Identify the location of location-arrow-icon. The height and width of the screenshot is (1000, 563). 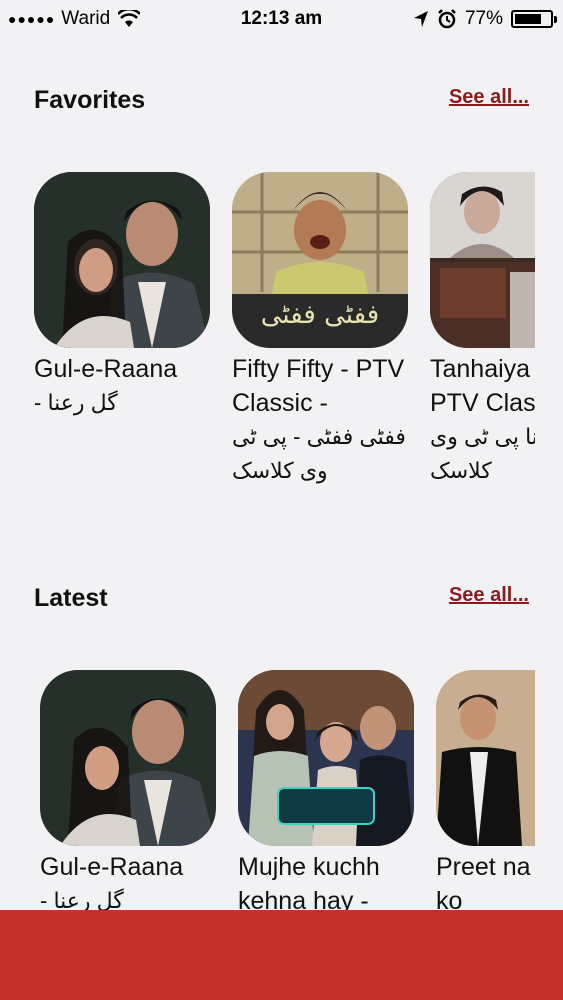
(420, 19).